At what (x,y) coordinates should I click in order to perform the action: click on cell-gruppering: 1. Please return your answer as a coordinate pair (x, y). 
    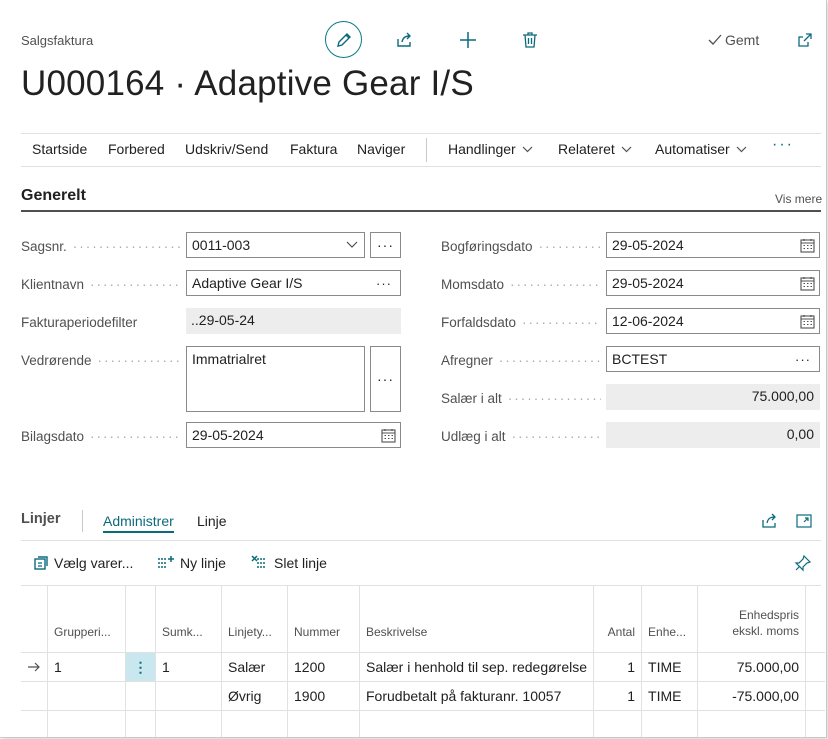
    Looking at the image, I should click on (86, 667).